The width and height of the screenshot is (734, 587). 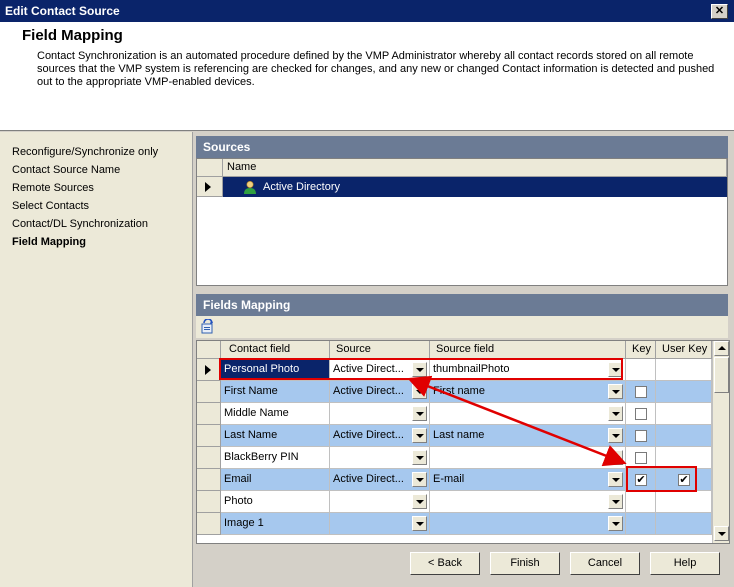 I want to click on finish-button: Finish, so click(x=525, y=563).